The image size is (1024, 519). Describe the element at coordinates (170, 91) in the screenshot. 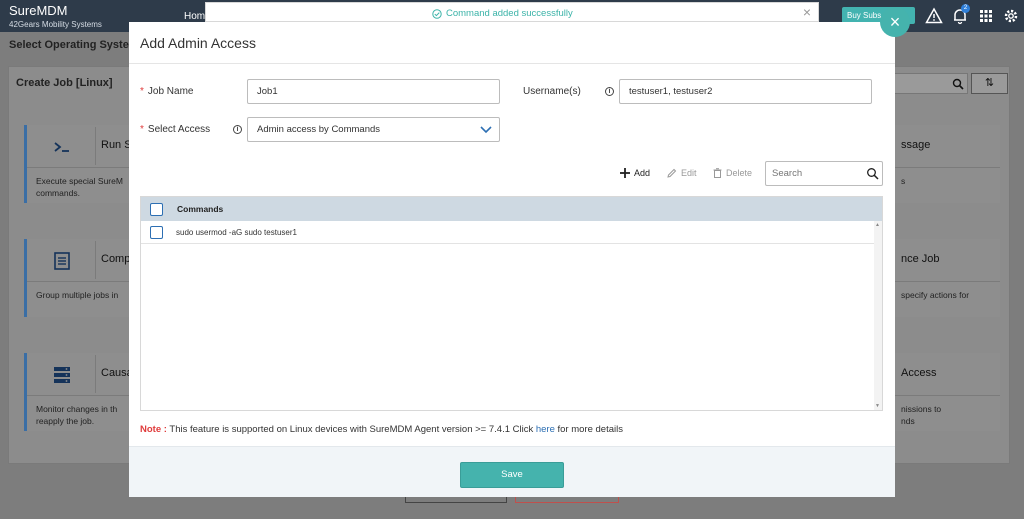

I see `job-name-label-text: Job Name` at that location.